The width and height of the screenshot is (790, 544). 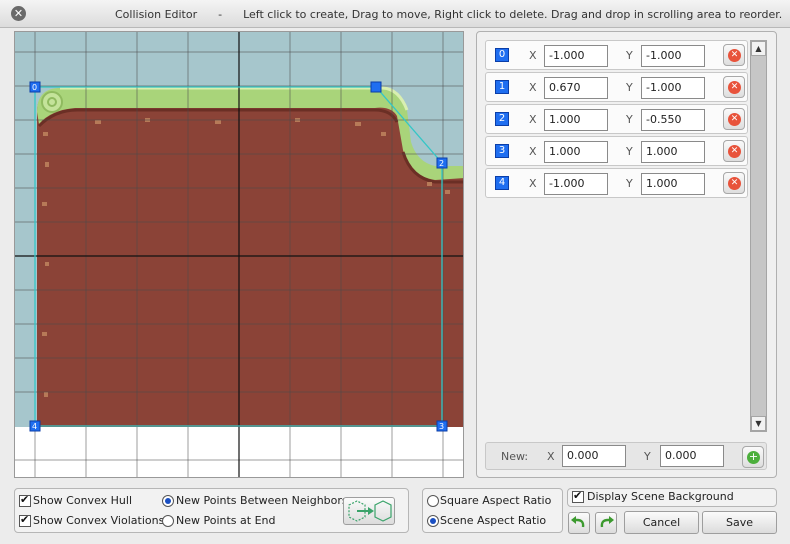 I want to click on point-handle-3: 3, so click(x=442, y=426).